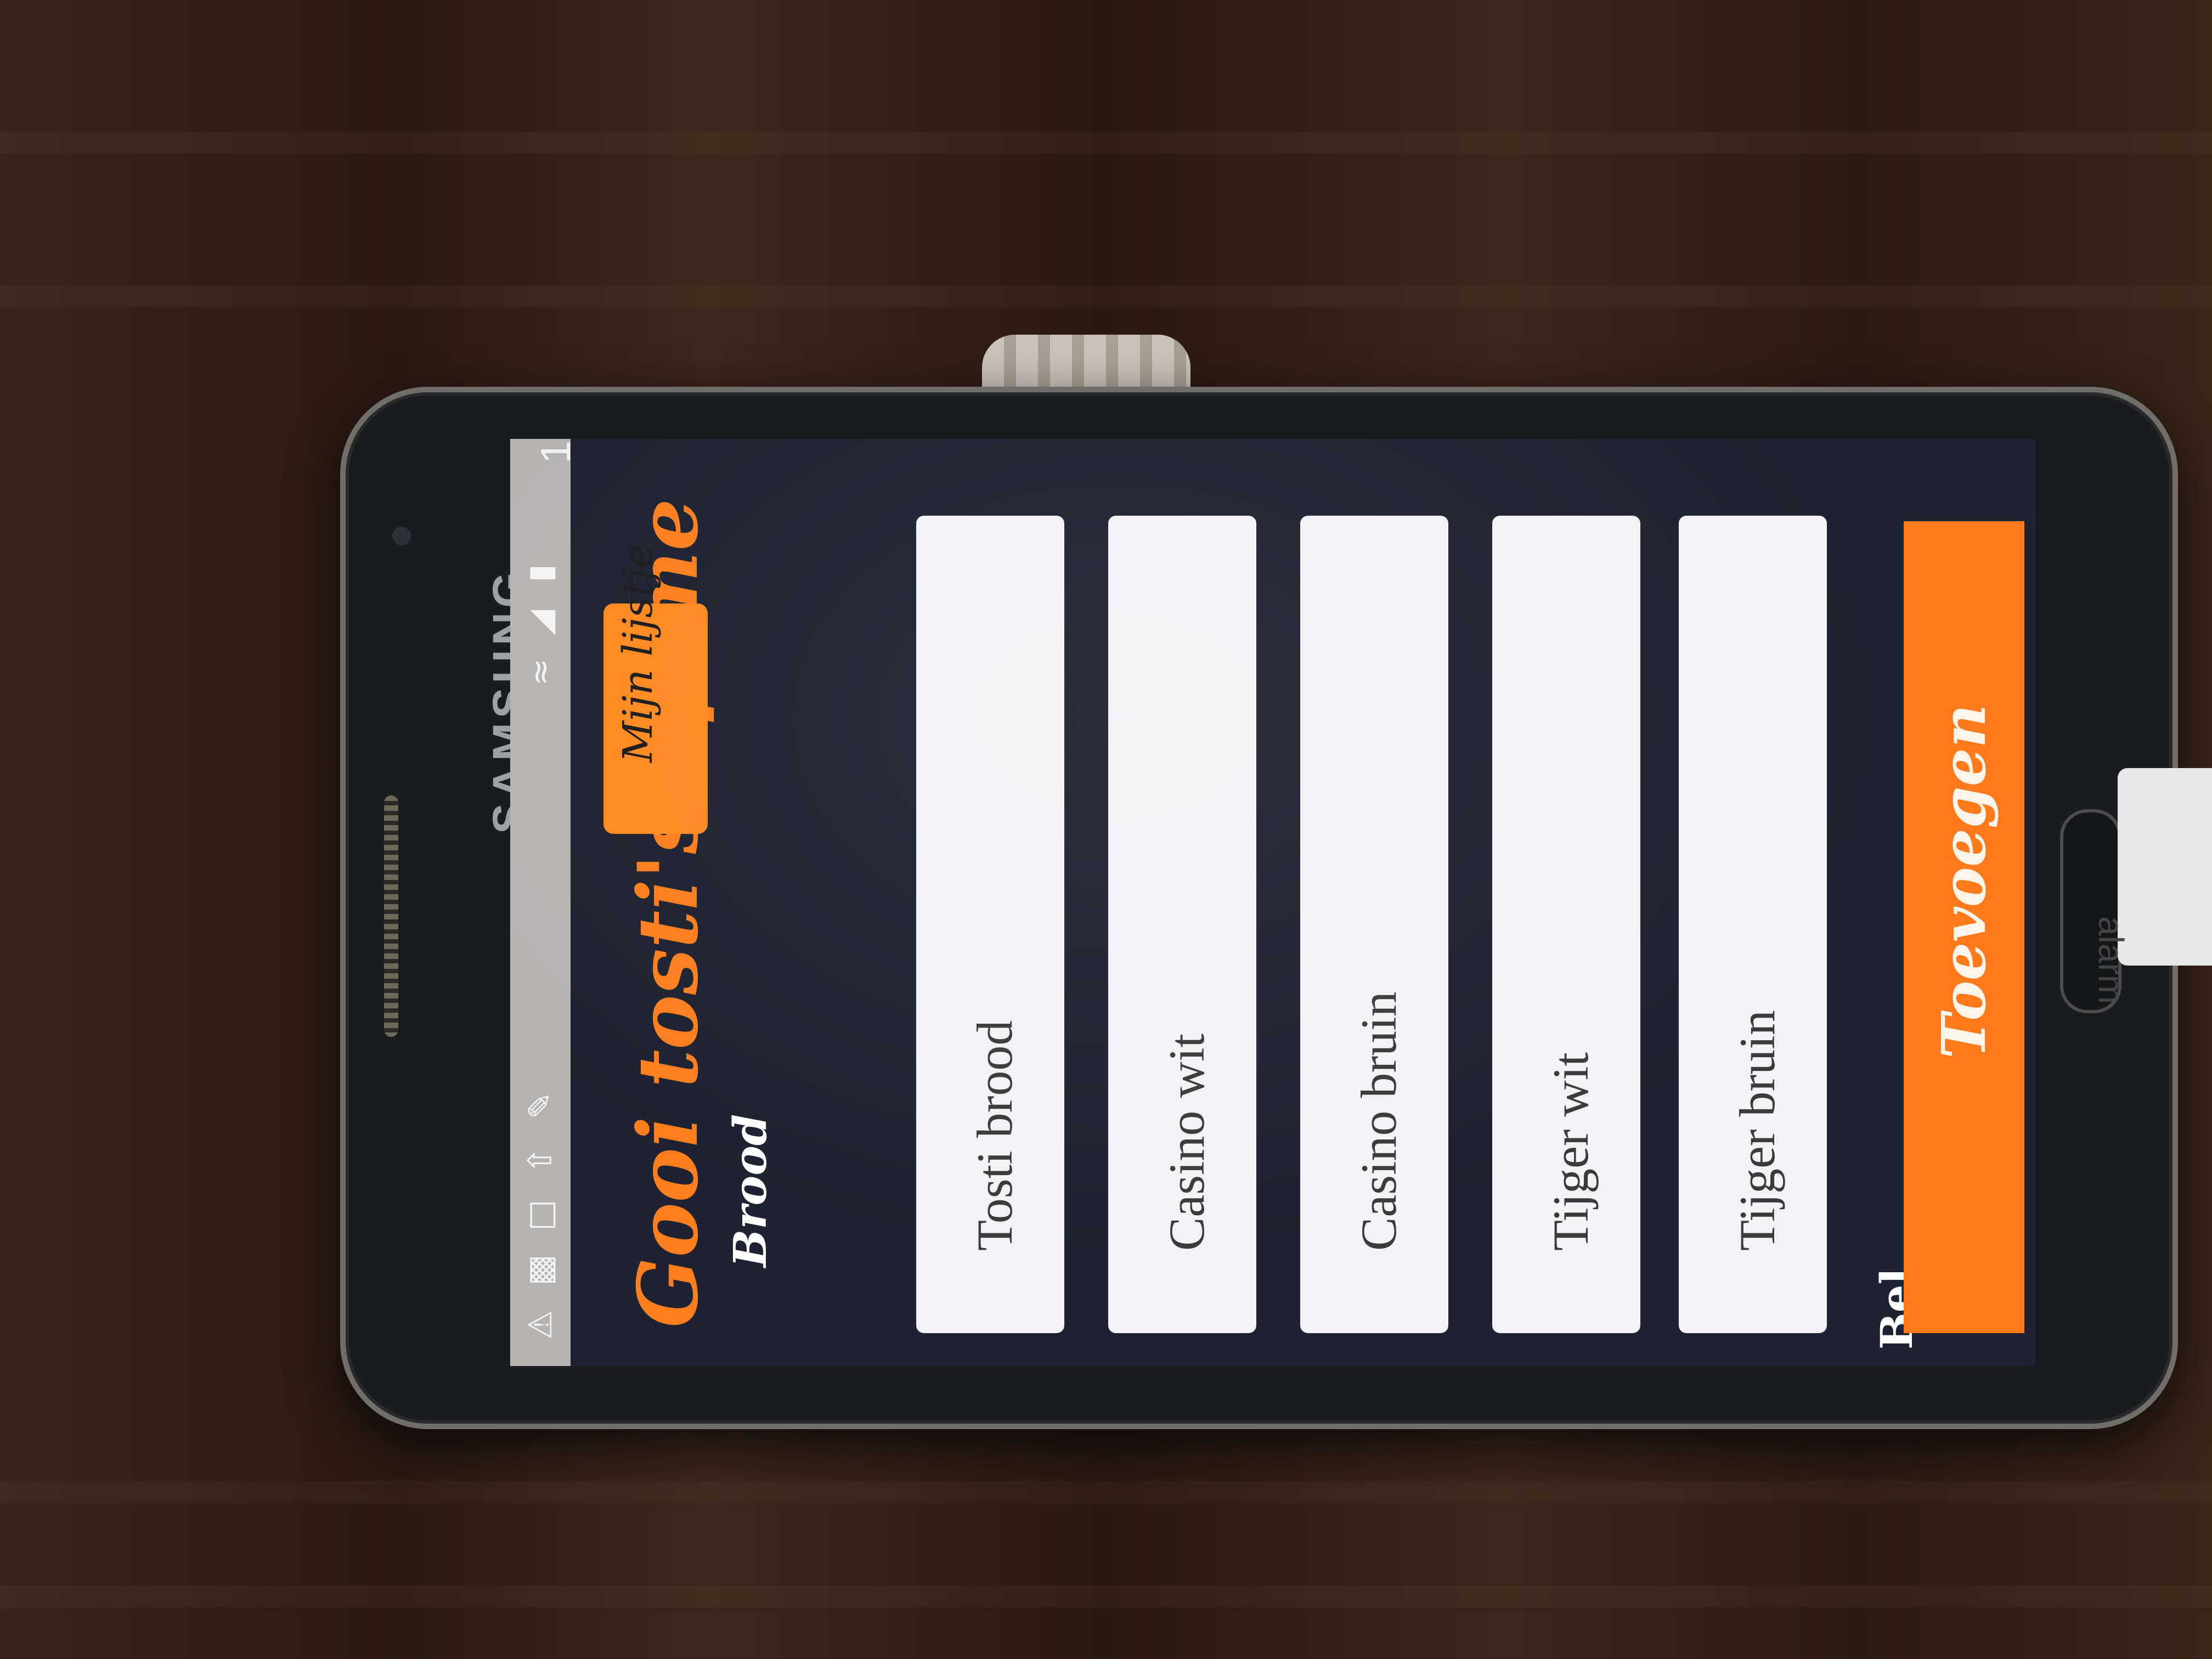  What do you see at coordinates (1753, 924) in the screenshot?
I see `option-card-tijger-bruin: Tijger bruin` at bounding box center [1753, 924].